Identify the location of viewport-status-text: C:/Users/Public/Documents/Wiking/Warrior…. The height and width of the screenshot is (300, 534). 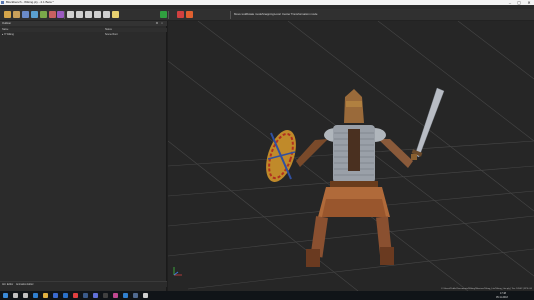
(486, 289).